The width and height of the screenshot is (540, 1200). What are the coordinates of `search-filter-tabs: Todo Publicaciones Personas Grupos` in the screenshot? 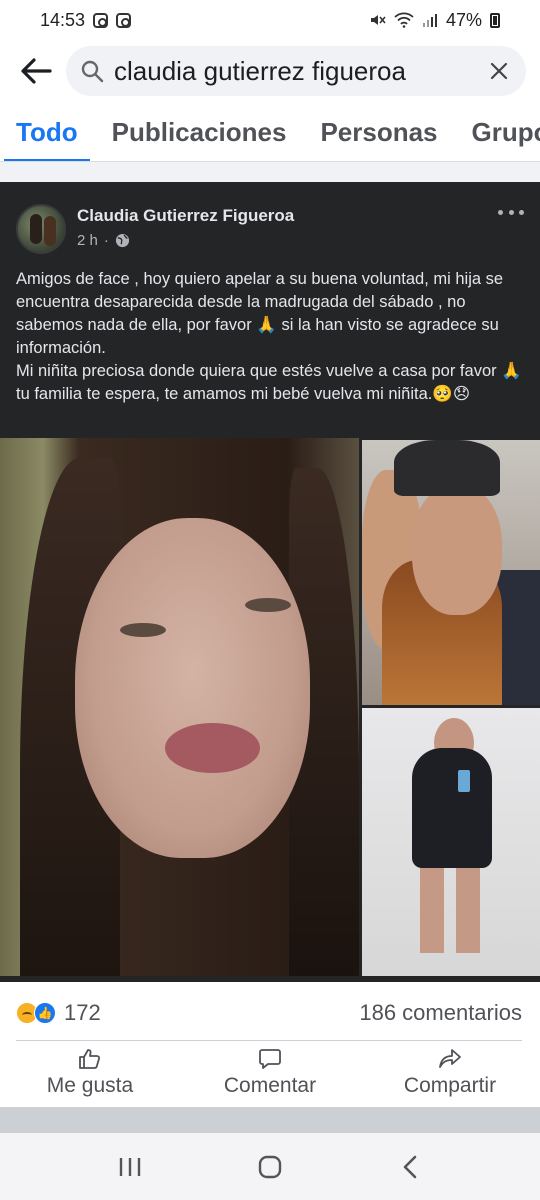 It's located at (270, 132).